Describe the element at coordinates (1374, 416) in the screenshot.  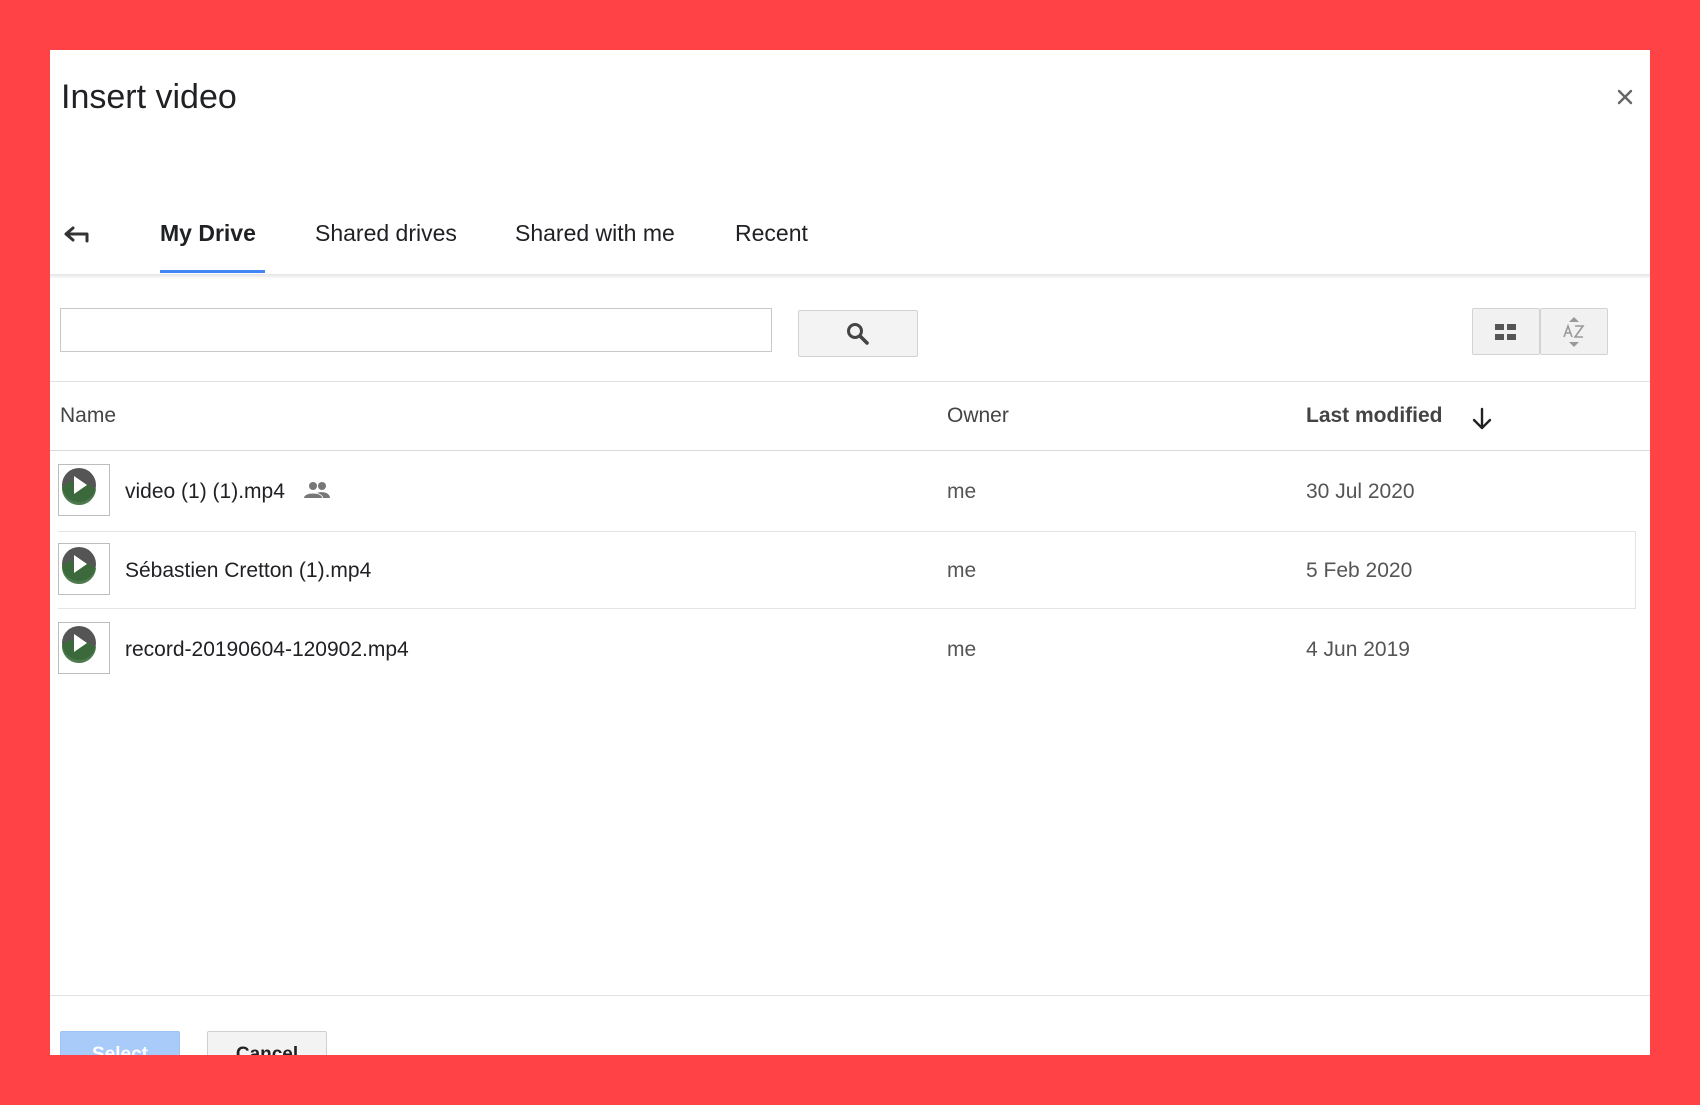
I see `column-header-last-modified: Last modified` at that location.